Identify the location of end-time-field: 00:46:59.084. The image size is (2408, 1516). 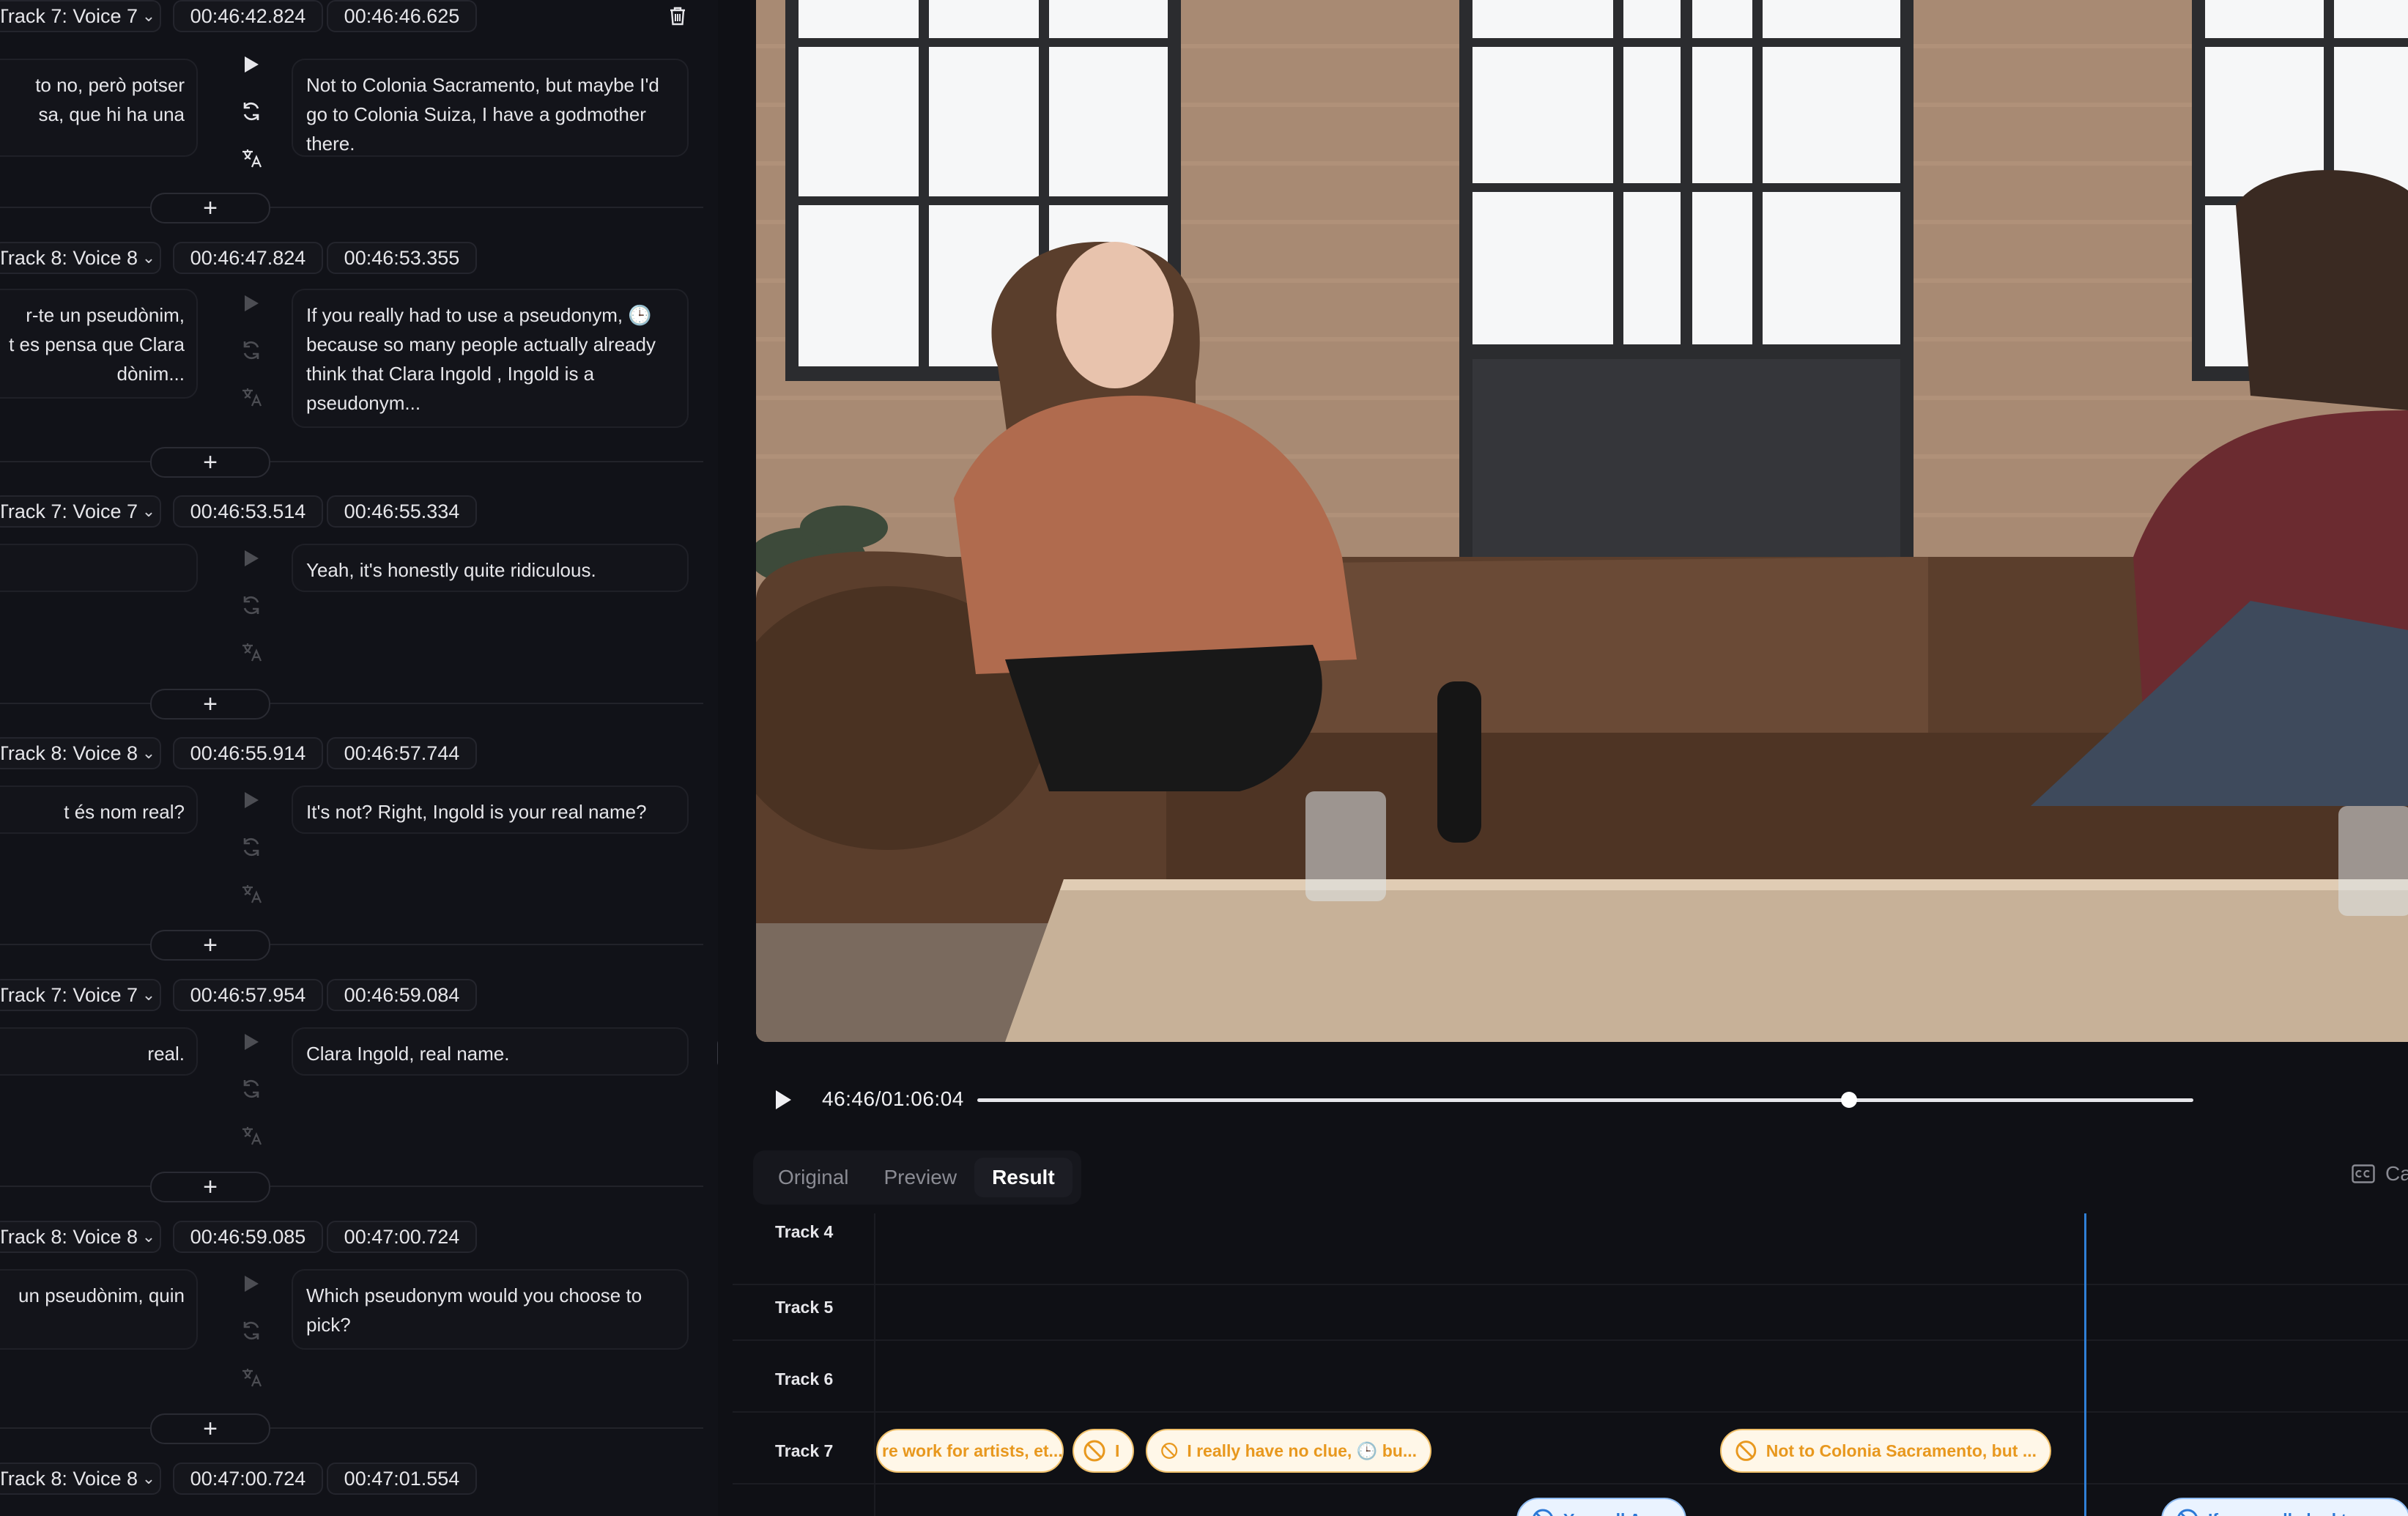
(402, 995).